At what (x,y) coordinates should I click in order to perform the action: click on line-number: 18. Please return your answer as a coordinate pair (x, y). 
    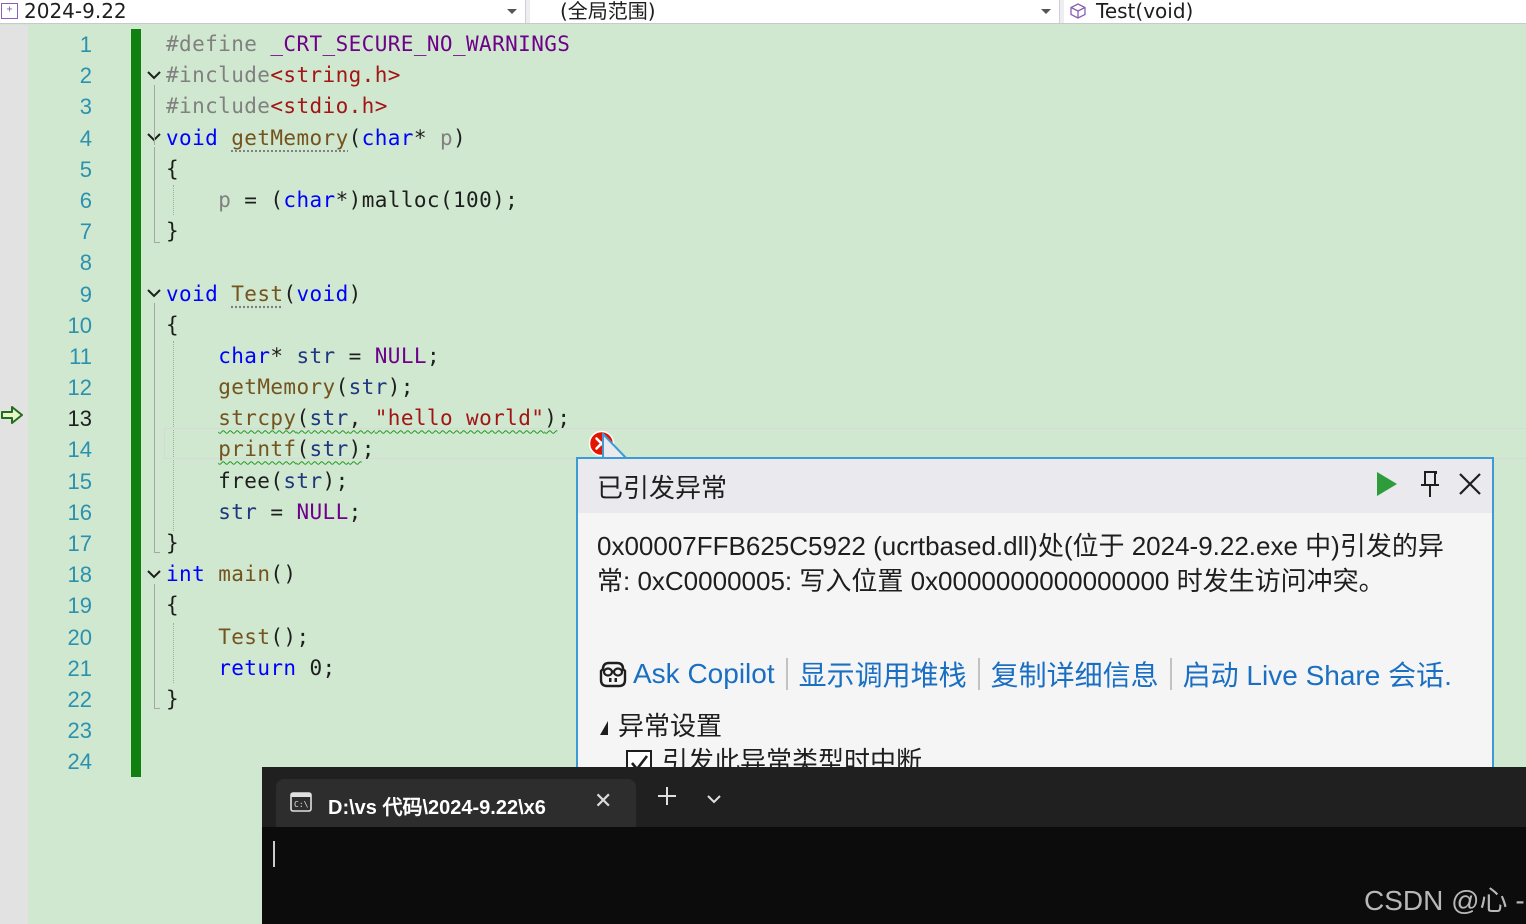
    Looking at the image, I should click on (79, 575).